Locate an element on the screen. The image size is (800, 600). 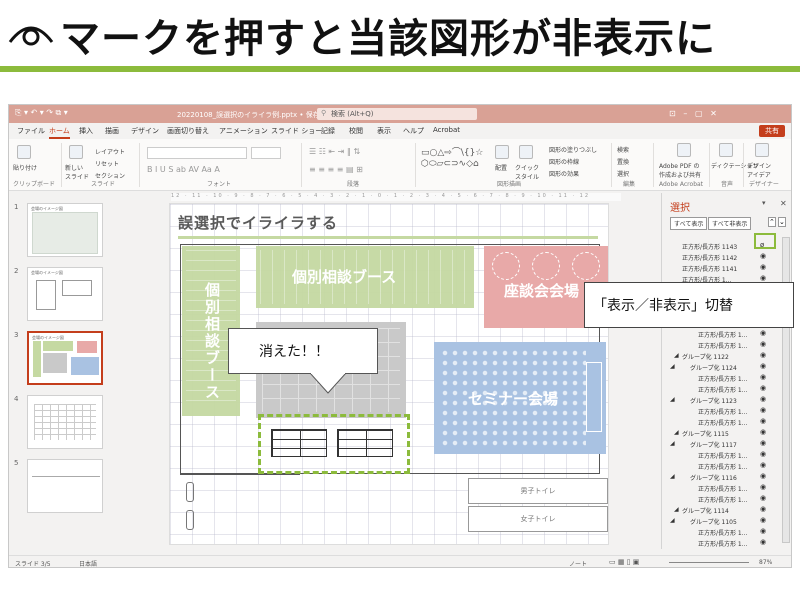
show-all-button: すべて表示 is located at coordinates (689, 223).